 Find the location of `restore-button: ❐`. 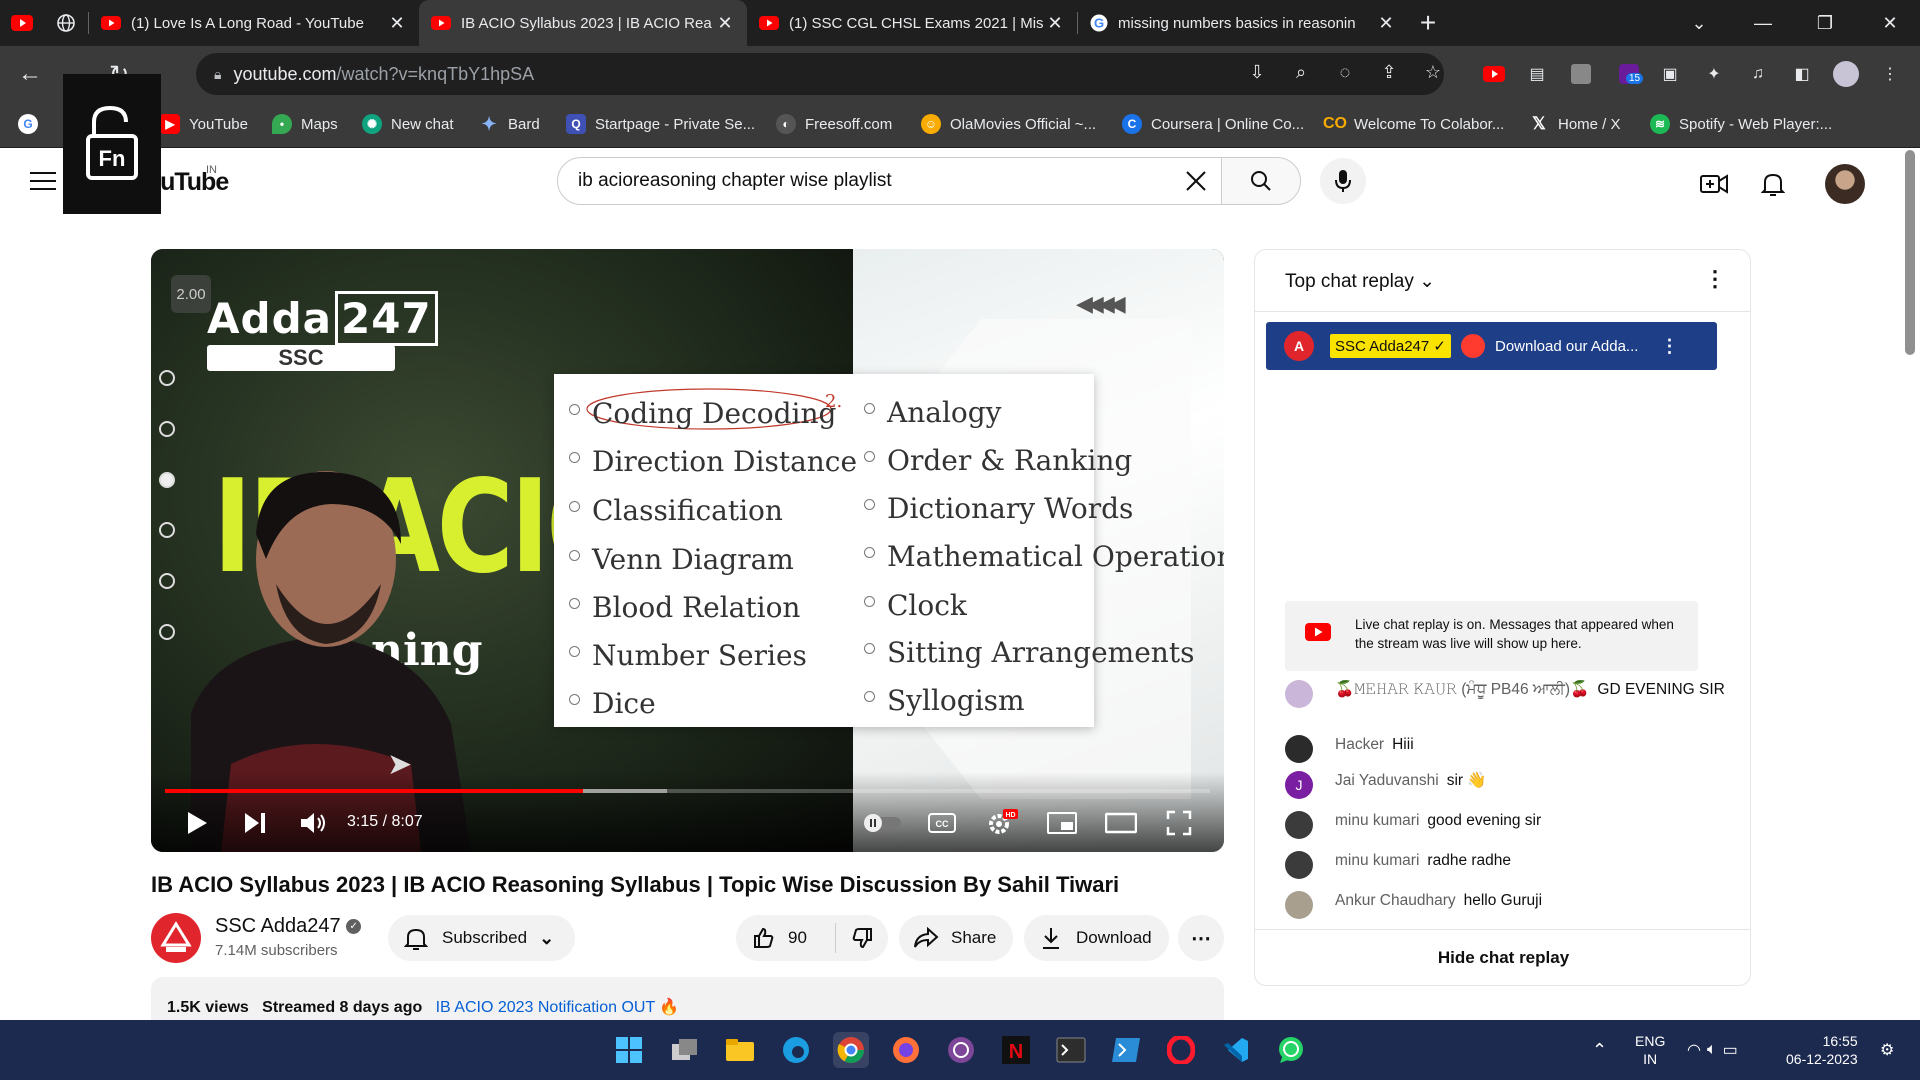

restore-button: ❐ is located at coordinates (1825, 23).